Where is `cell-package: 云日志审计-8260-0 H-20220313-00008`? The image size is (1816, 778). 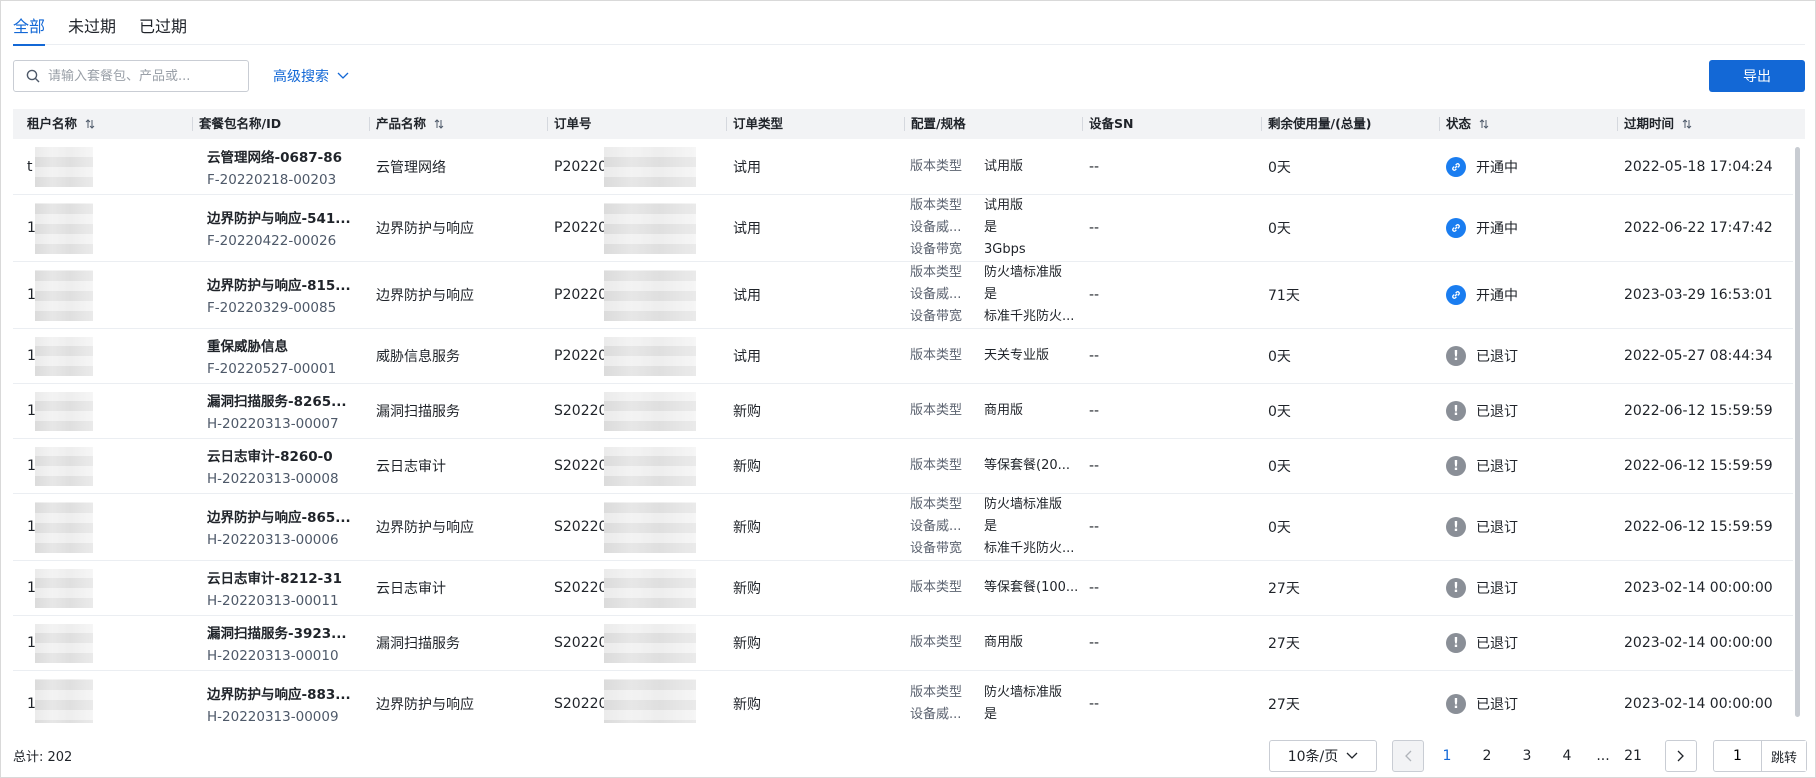
cell-package: 云日志审计-8260-0 H-20220313-00008 is located at coordinates (287, 466).